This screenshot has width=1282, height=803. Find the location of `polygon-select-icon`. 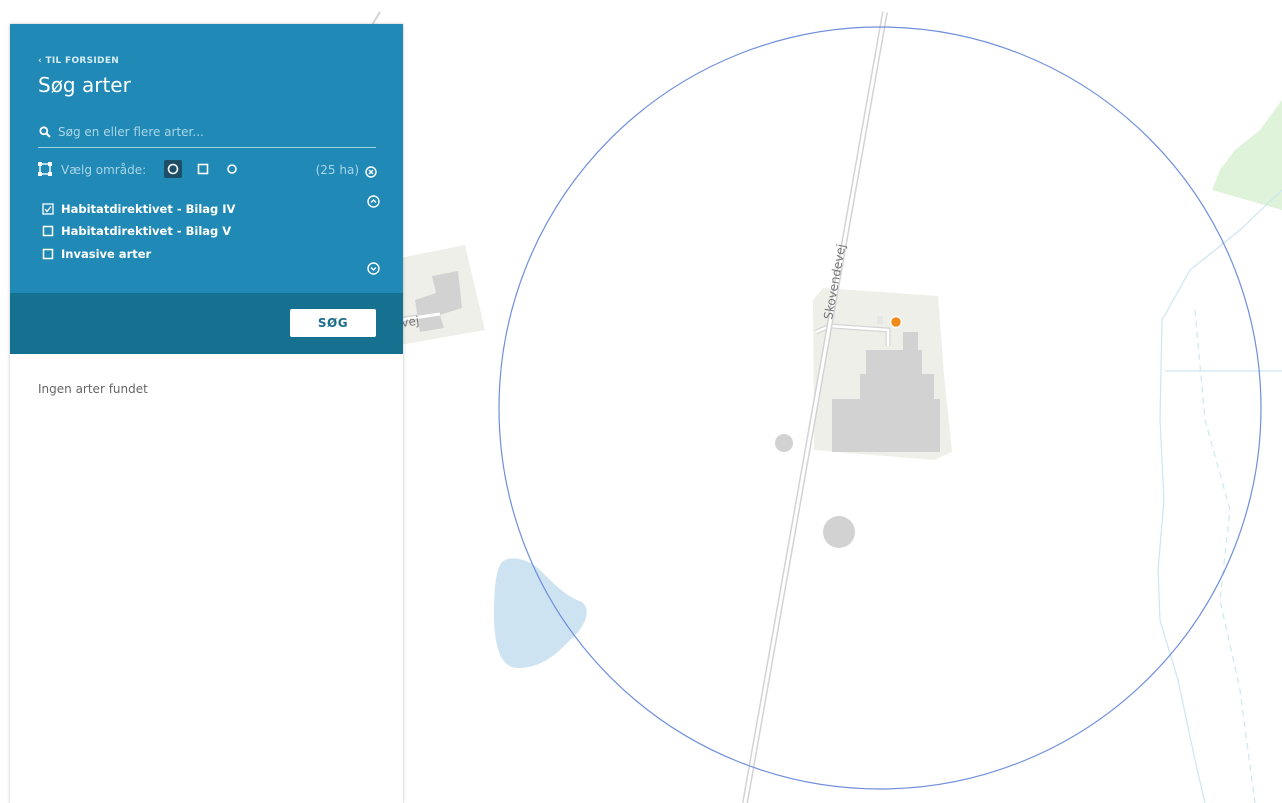

polygon-select-icon is located at coordinates (45, 171).